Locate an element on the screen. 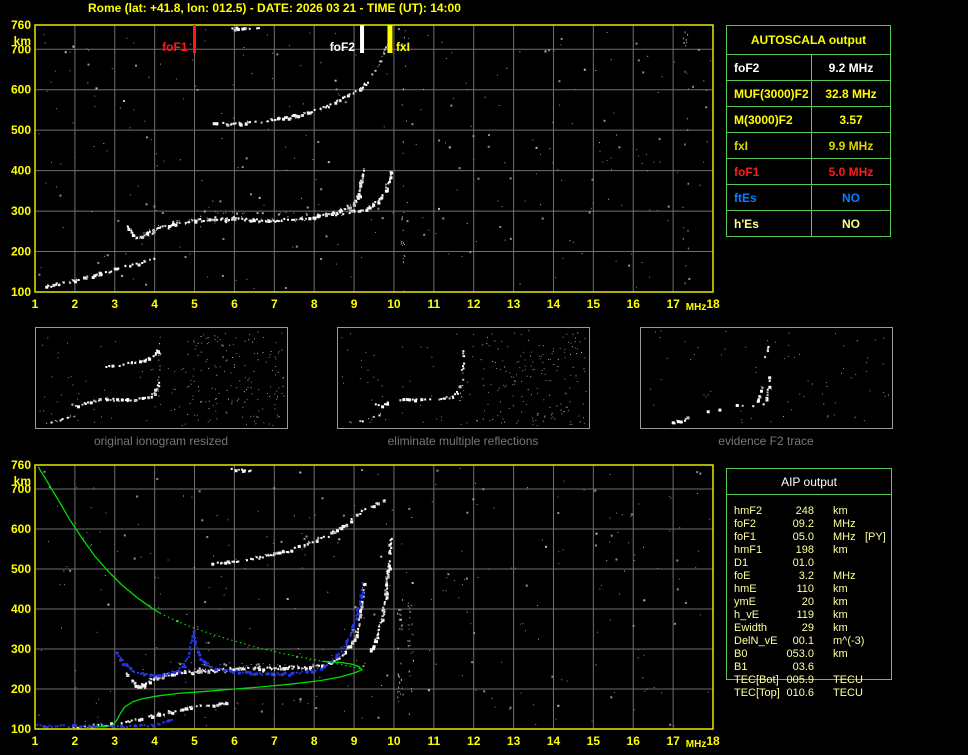 Image resolution: width=968 pixels, height=755 pixels. param-value: 29 is located at coordinates (807, 628).